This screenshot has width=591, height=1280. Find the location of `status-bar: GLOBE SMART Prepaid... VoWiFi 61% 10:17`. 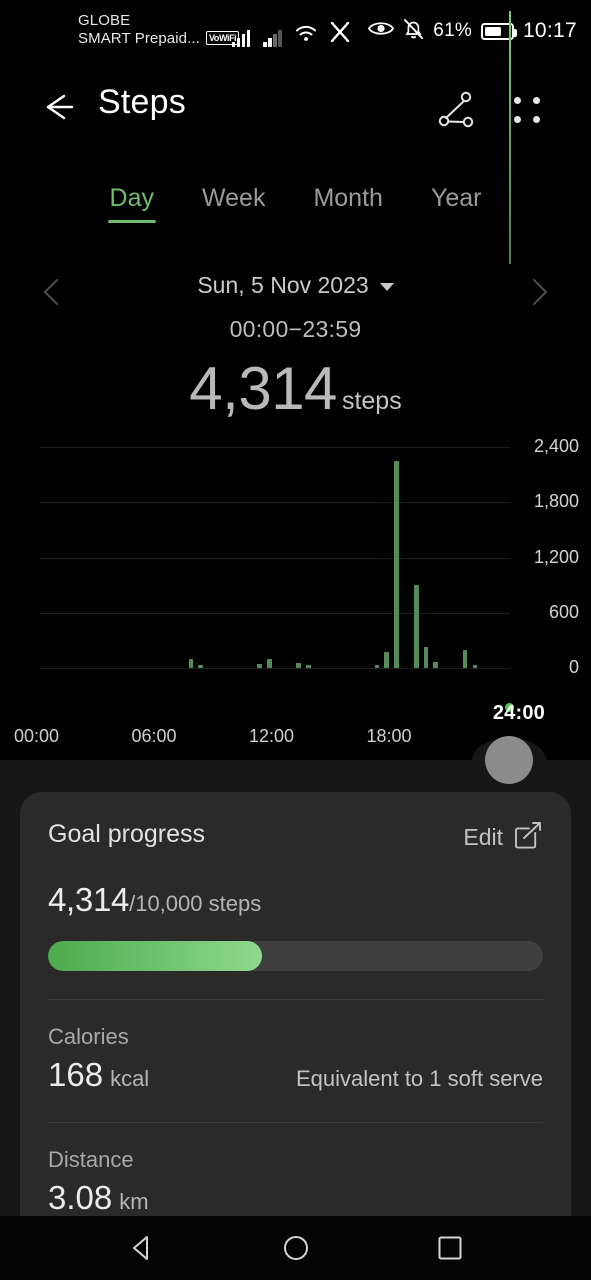

status-bar: GLOBE SMART Prepaid... VoWiFi 61% 10:17 is located at coordinates (295, 31).